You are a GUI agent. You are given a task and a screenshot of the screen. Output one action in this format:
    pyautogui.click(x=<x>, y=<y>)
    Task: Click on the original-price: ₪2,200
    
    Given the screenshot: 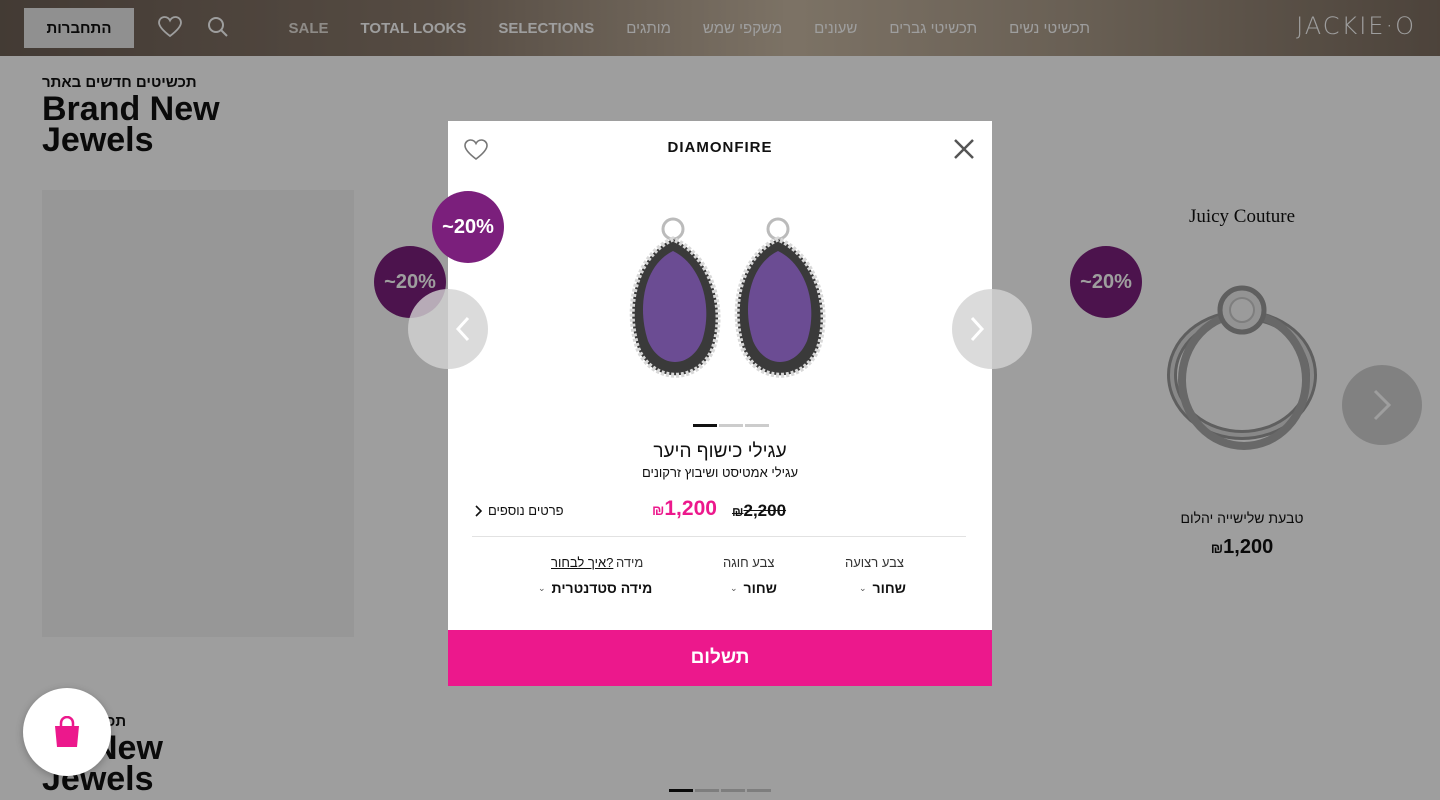 What is the action you would take?
    pyautogui.click(x=759, y=511)
    